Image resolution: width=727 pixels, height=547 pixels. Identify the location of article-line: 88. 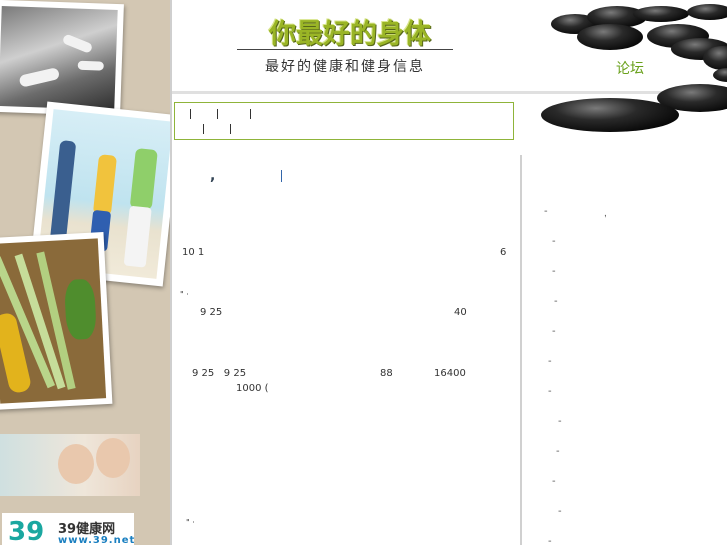
(386, 373).